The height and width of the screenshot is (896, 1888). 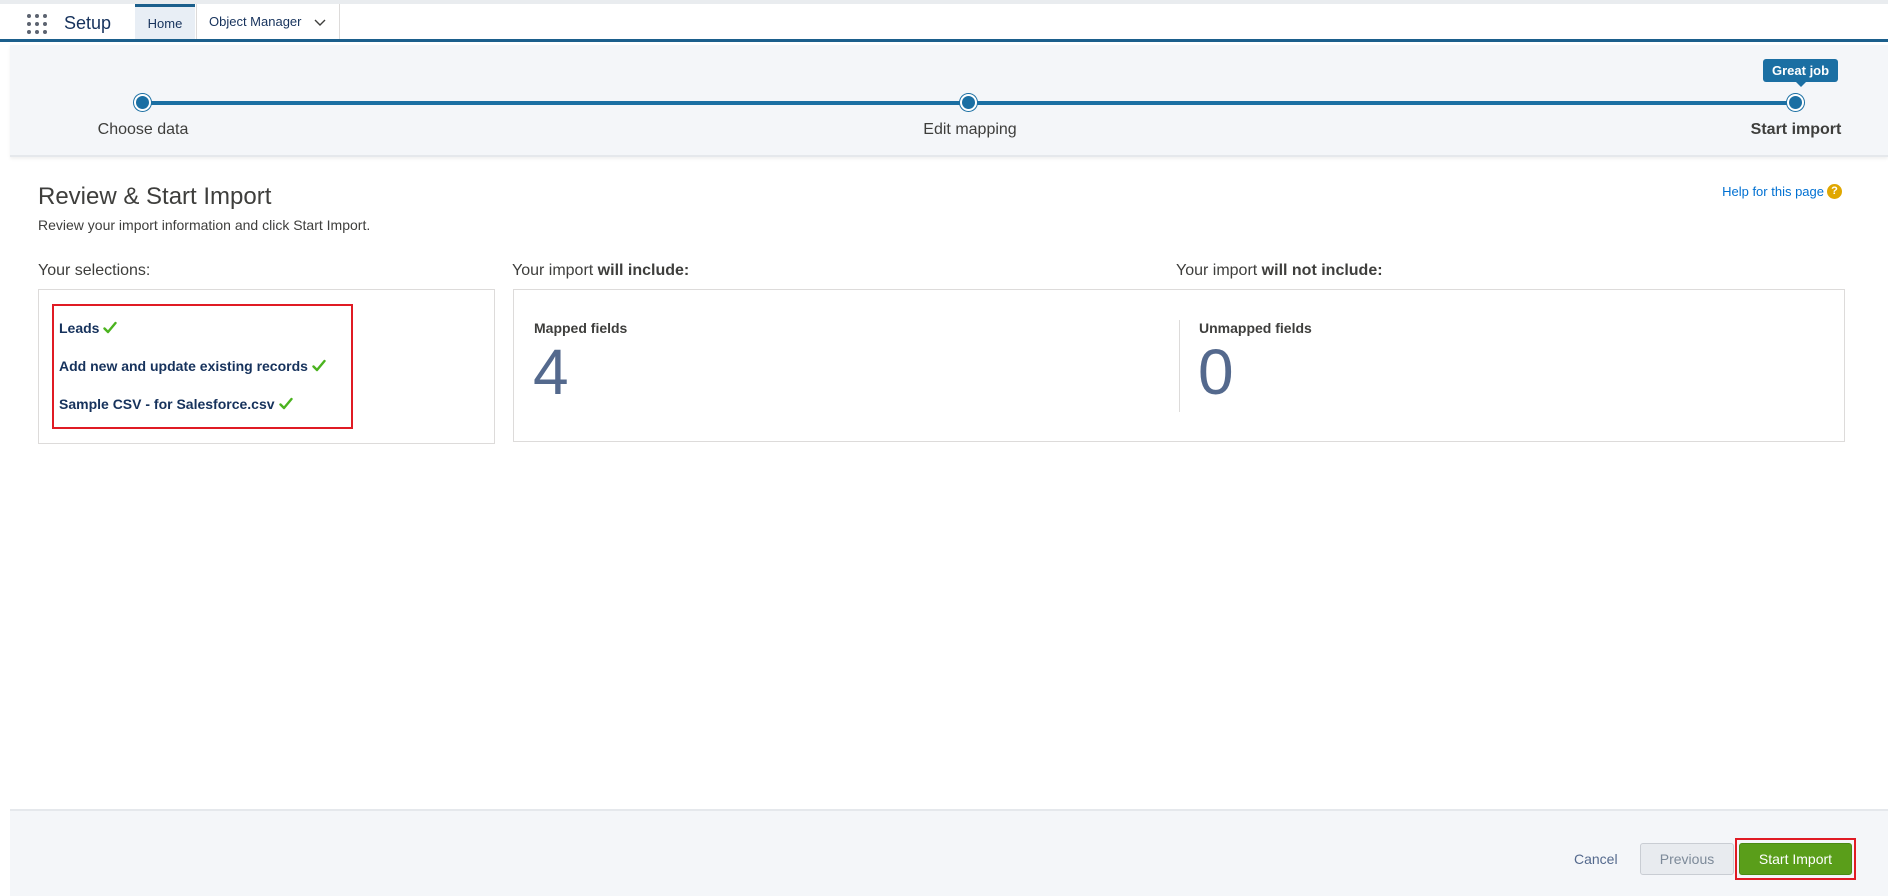 I want to click on will-include-heading-bold: will include:, so click(x=643, y=270).